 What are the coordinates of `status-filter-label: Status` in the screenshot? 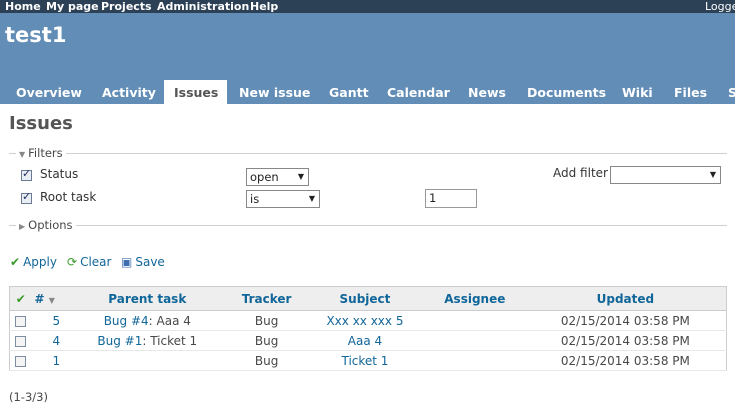 It's located at (59, 174).